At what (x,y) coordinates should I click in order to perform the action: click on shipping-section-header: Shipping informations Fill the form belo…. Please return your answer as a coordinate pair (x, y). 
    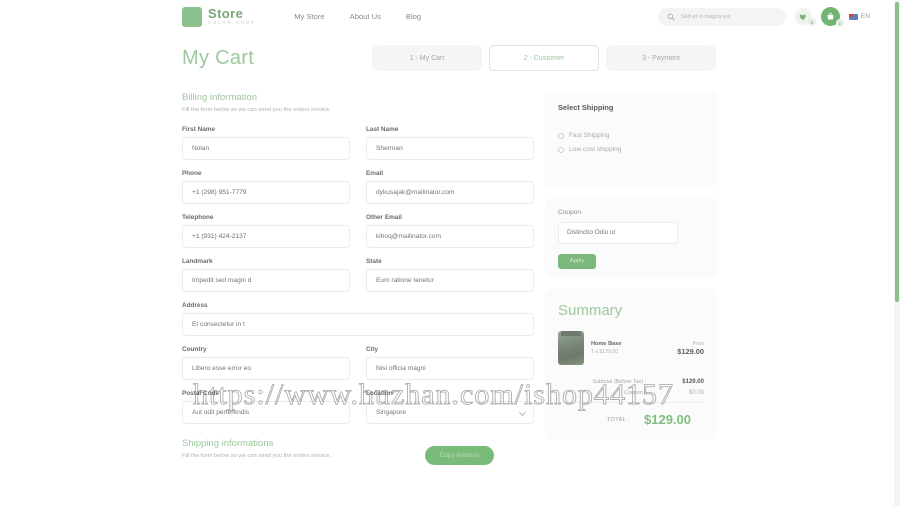
    Looking at the image, I should click on (358, 455).